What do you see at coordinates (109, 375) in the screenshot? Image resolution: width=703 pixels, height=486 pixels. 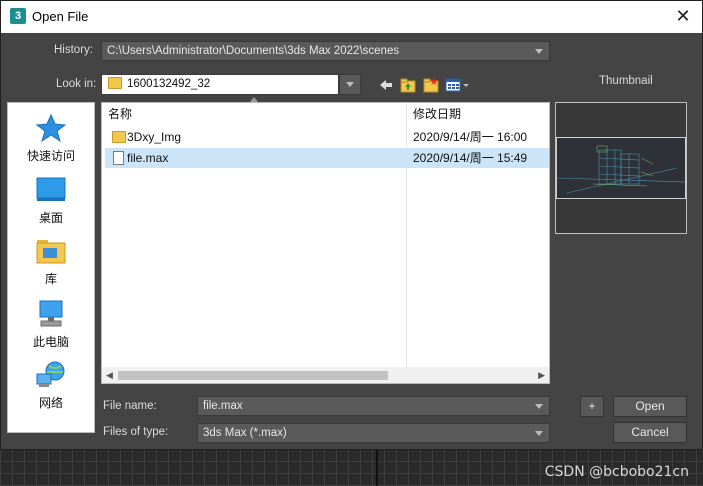 I see `scroll-left-icon: ◀` at bounding box center [109, 375].